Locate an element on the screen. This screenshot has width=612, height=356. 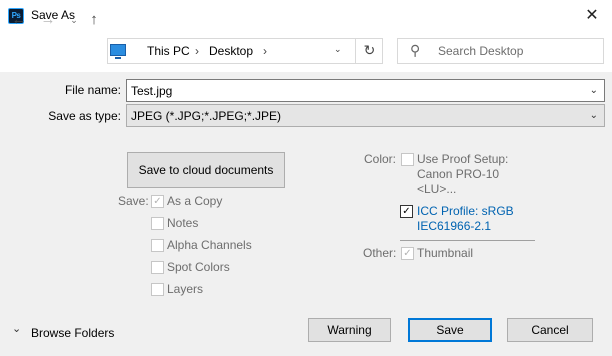
address-dropdown-chevron-icon: ⌄ is located at coordinates (338, 49).